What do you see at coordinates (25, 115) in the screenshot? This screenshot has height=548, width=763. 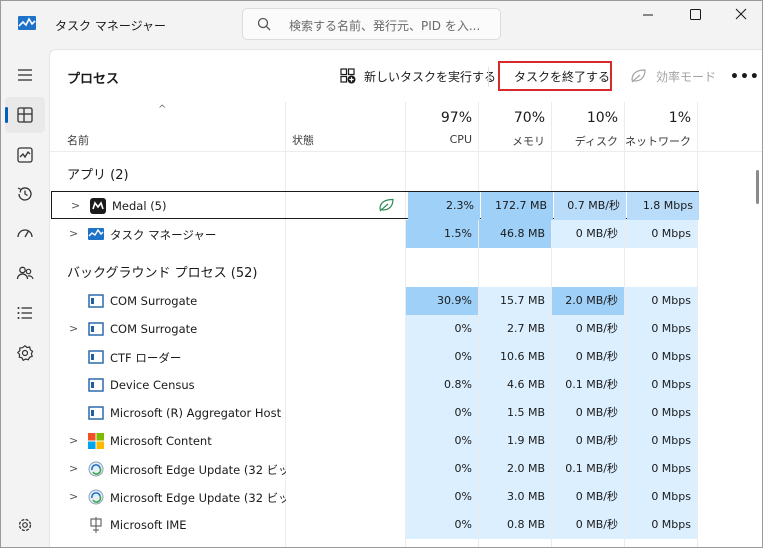 I see `sidebar-item-processes` at bounding box center [25, 115].